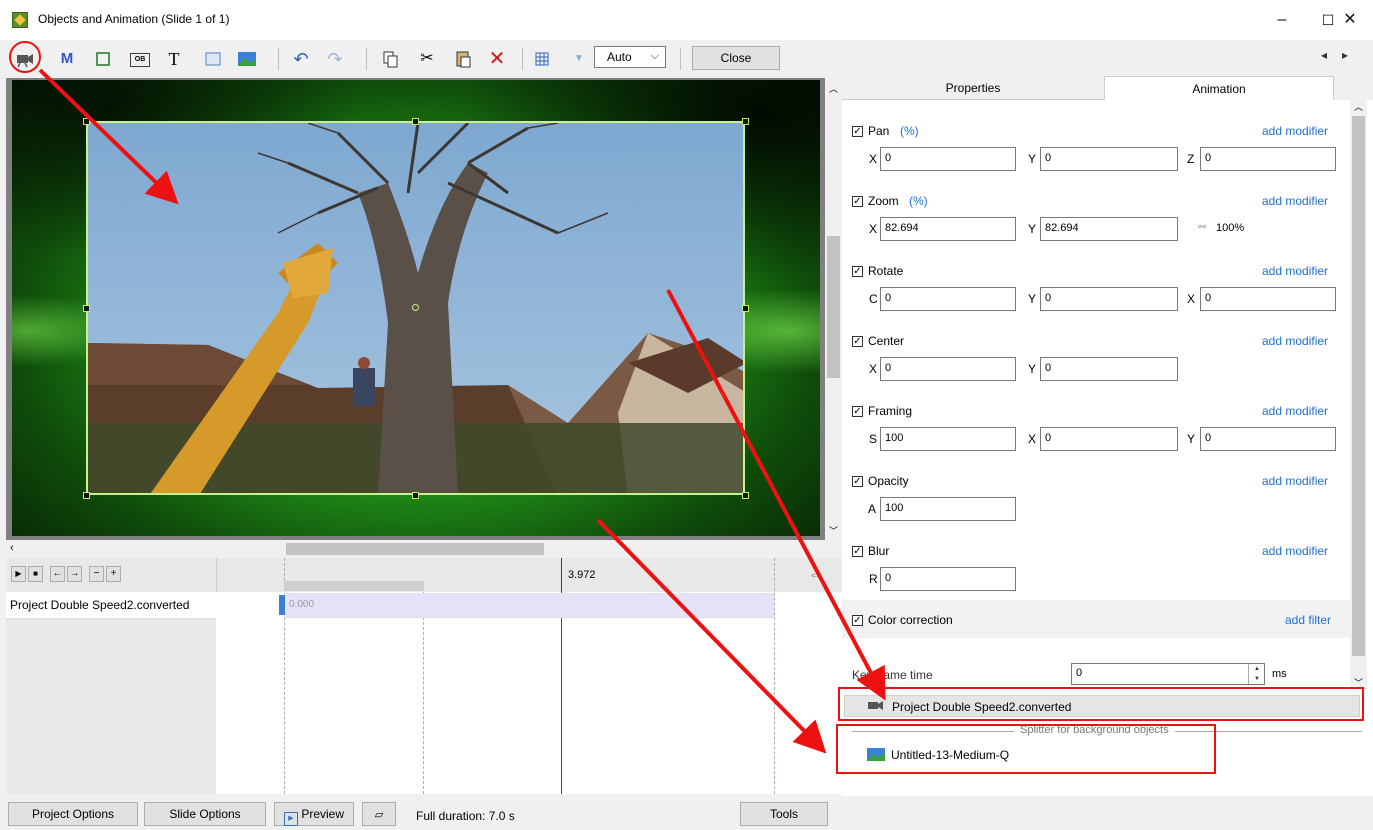 Image resolution: width=1373 pixels, height=830 pixels. What do you see at coordinates (290, 819) in the screenshot?
I see `play-icon: ▶` at bounding box center [290, 819].